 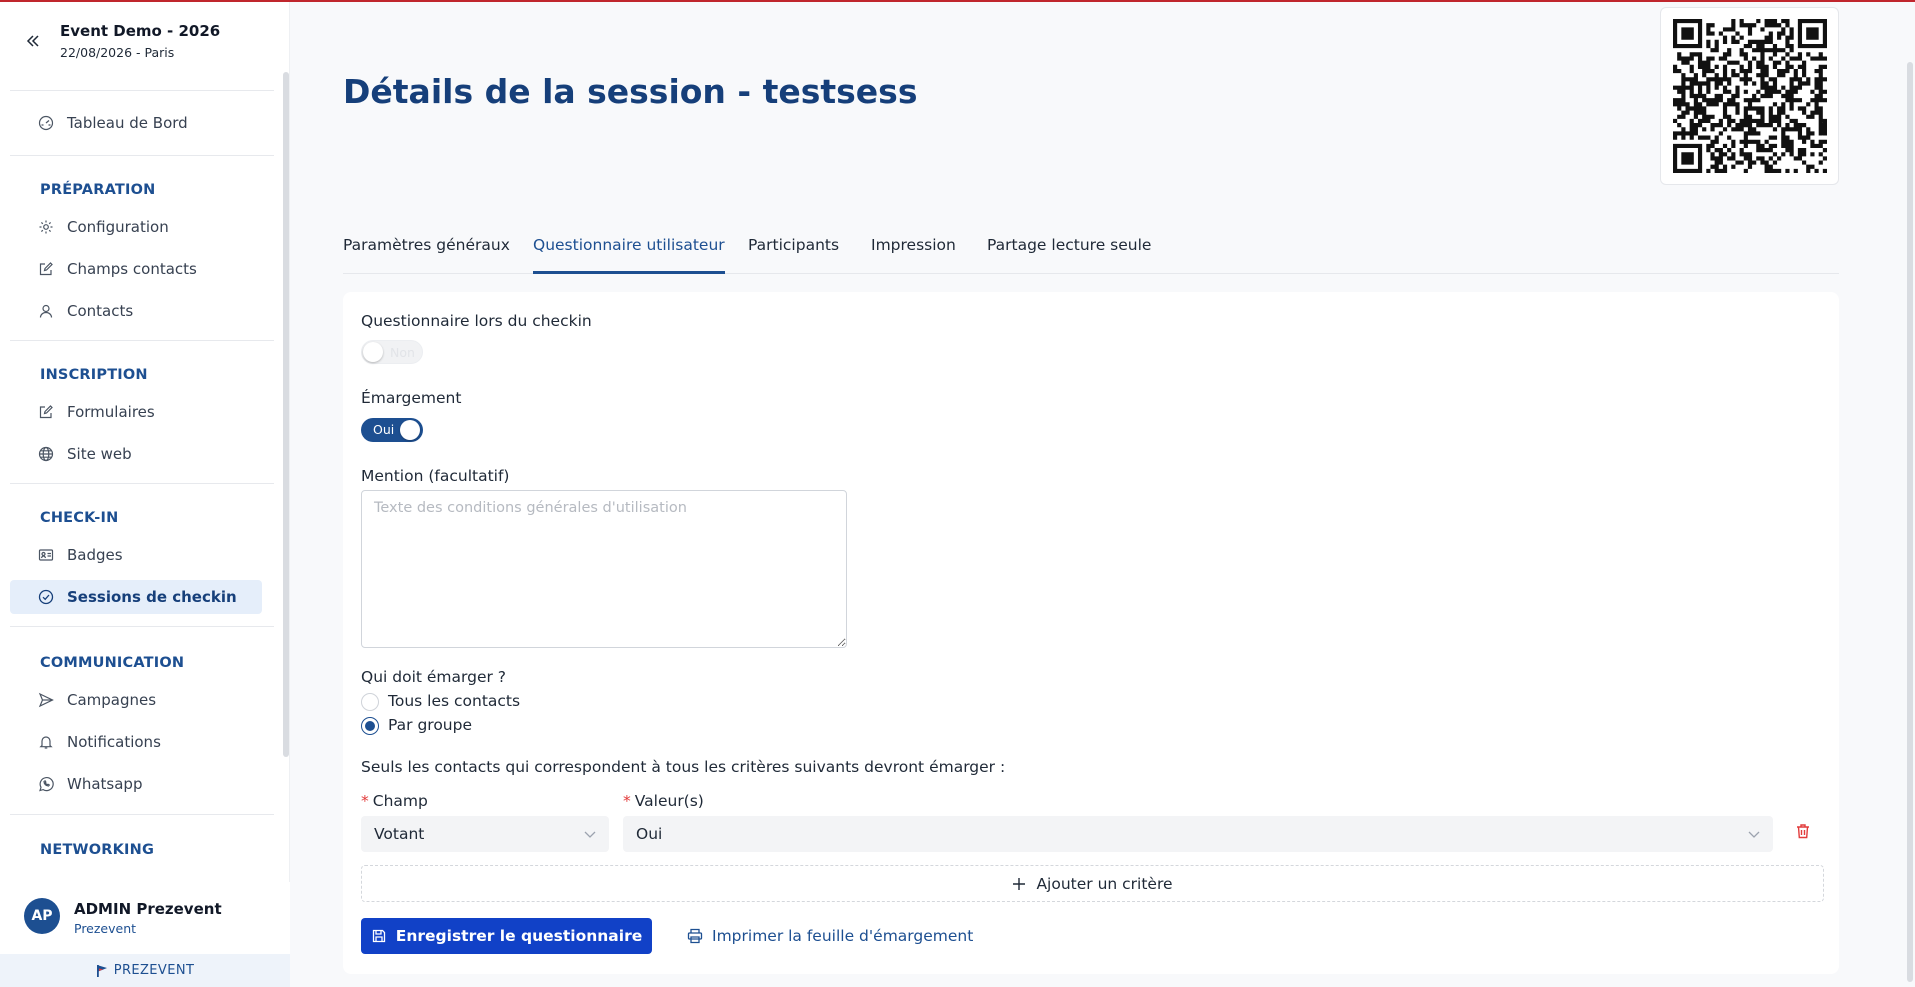 What do you see at coordinates (140, 31) in the screenshot?
I see `event-title: Event Demo - 2026` at bounding box center [140, 31].